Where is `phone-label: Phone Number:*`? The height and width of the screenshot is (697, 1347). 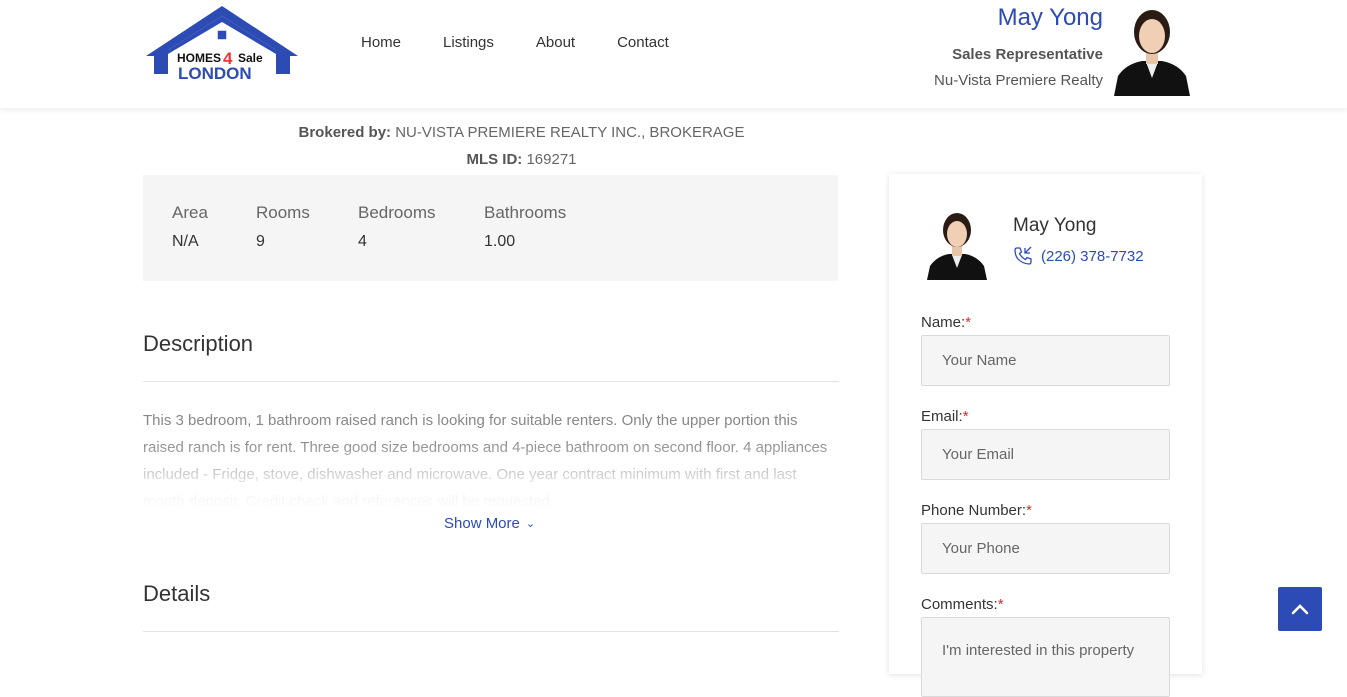
phone-label: Phone Number:* is located at coordinates (976, 510).